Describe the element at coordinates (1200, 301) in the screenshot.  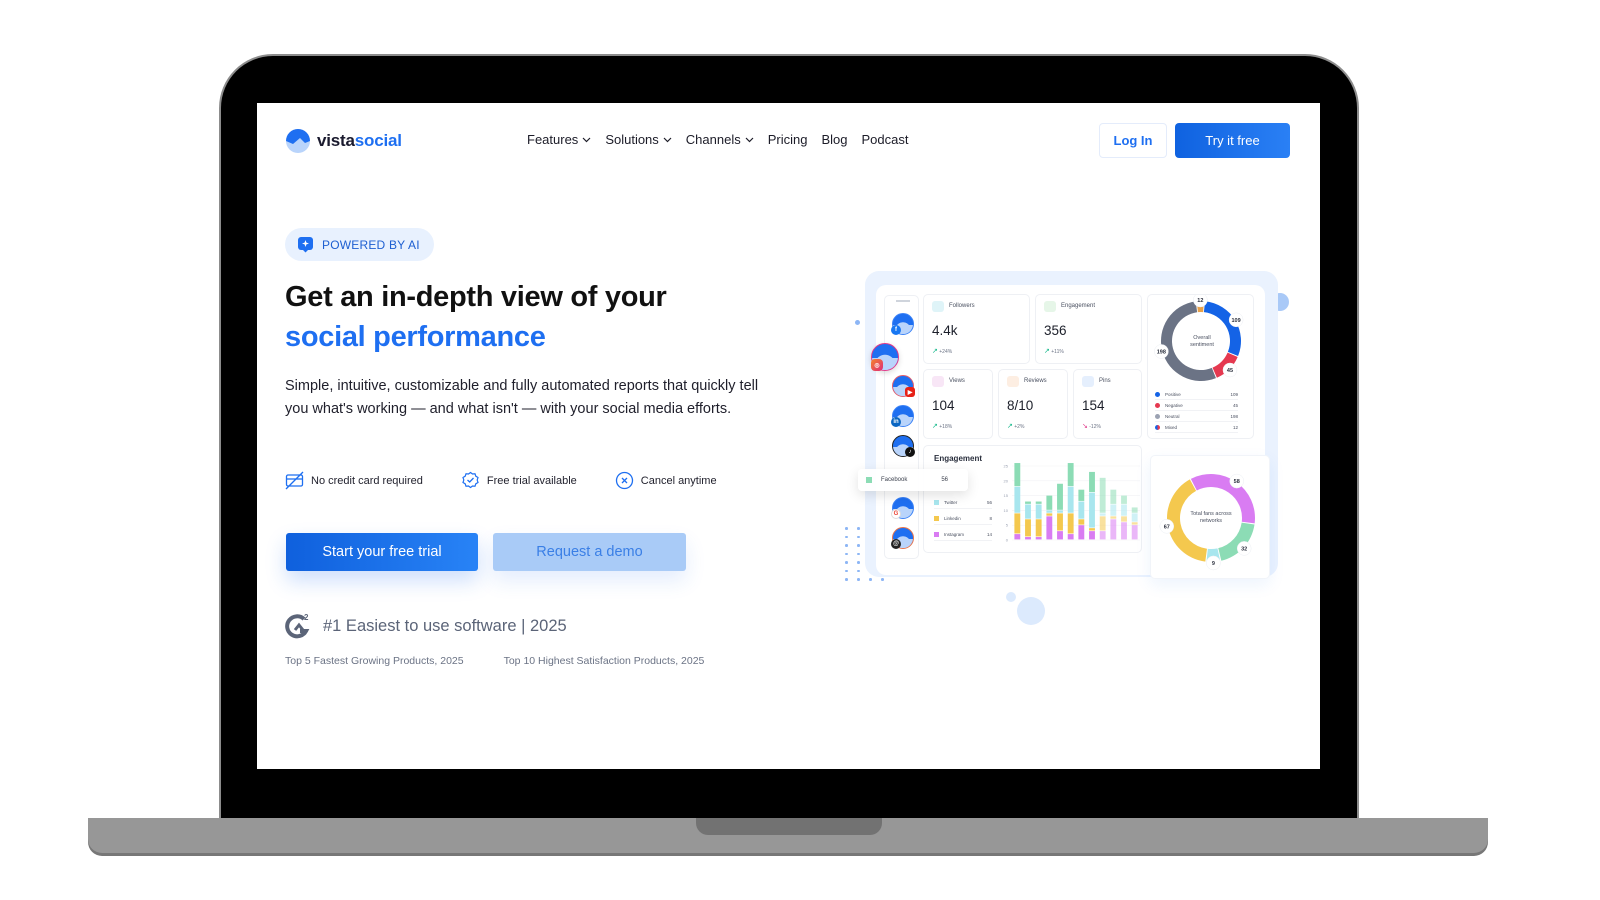
I see `sentiment-data-label: 12` at that location.